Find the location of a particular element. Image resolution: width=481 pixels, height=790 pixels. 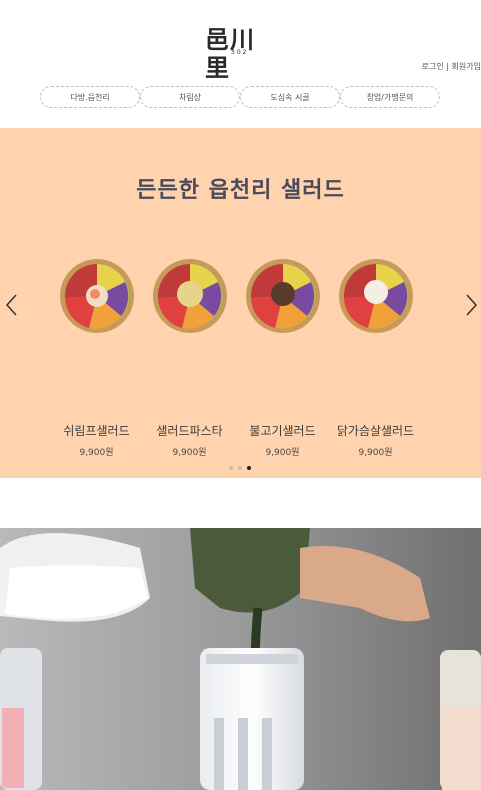

product-card: 불고기샐러드 9,900원 is located at coordinates (282, 358).